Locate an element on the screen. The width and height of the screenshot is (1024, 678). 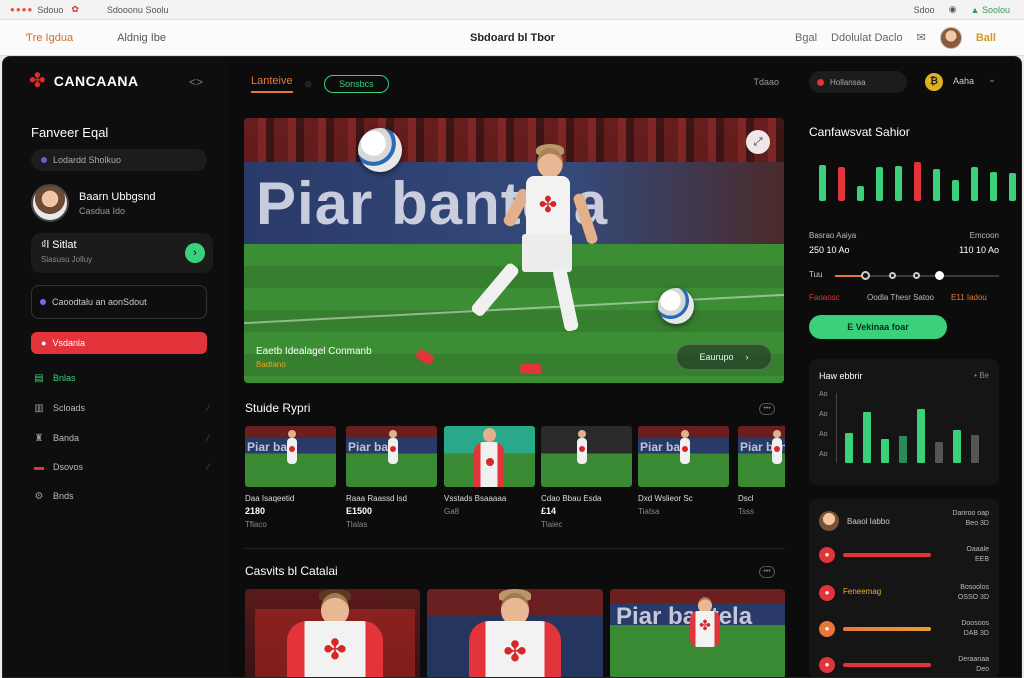
stat-right-label: Emcoon is located at coordinates (984, 235).